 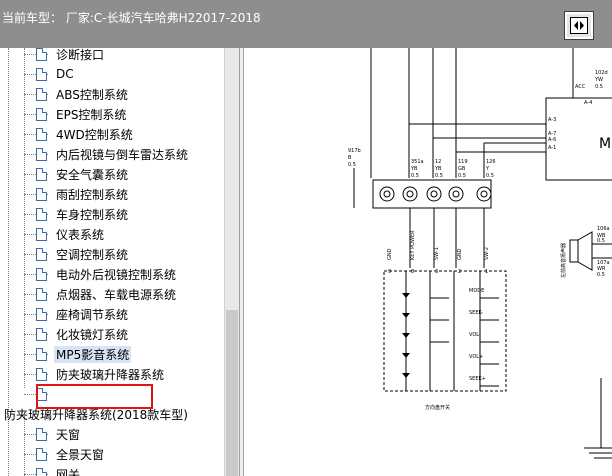 What do you see at coordinates (491, 162) in the screenshot?
I see `wire-code: 126` at bounding box center [491, 162].